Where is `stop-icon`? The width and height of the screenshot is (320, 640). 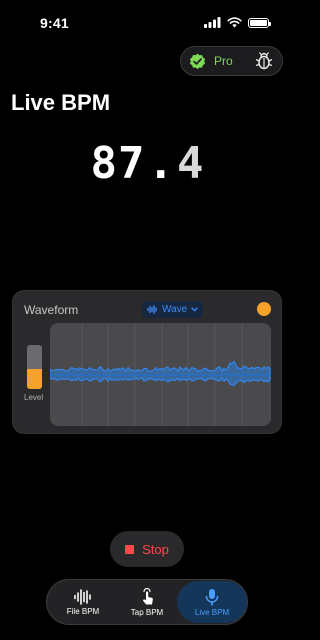
stop-icon is located at coordinates (130, 549).